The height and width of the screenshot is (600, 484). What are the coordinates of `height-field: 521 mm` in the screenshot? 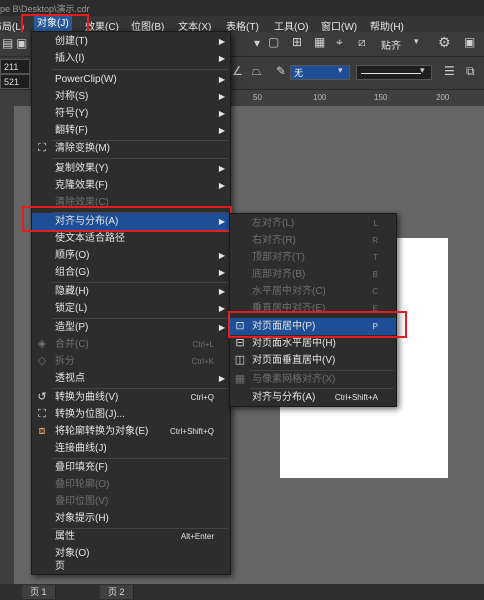 It's located at (15, 88).